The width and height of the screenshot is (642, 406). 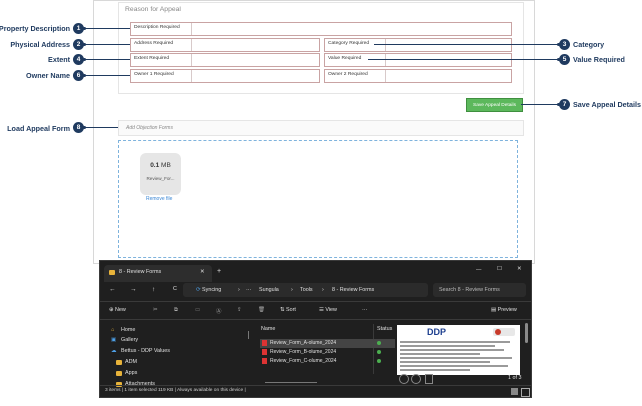 What do you see at coordinates (321, 128) in the screenshot?
I see `upload-header: Add Objection Forms` at bounding box center [321, 128].